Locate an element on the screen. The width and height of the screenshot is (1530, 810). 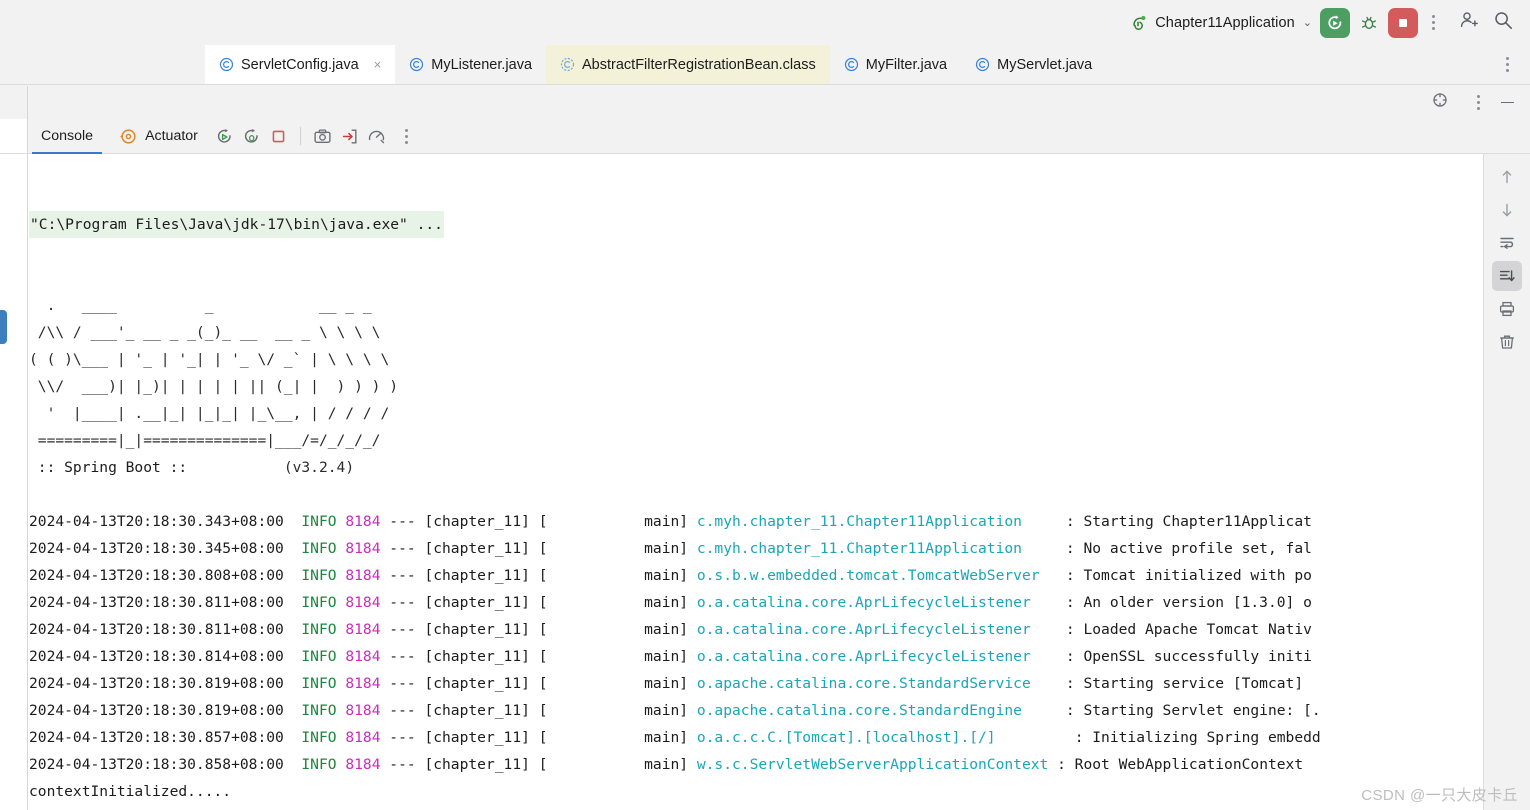
tab-list-icon is located at coordinates (1507, 65).